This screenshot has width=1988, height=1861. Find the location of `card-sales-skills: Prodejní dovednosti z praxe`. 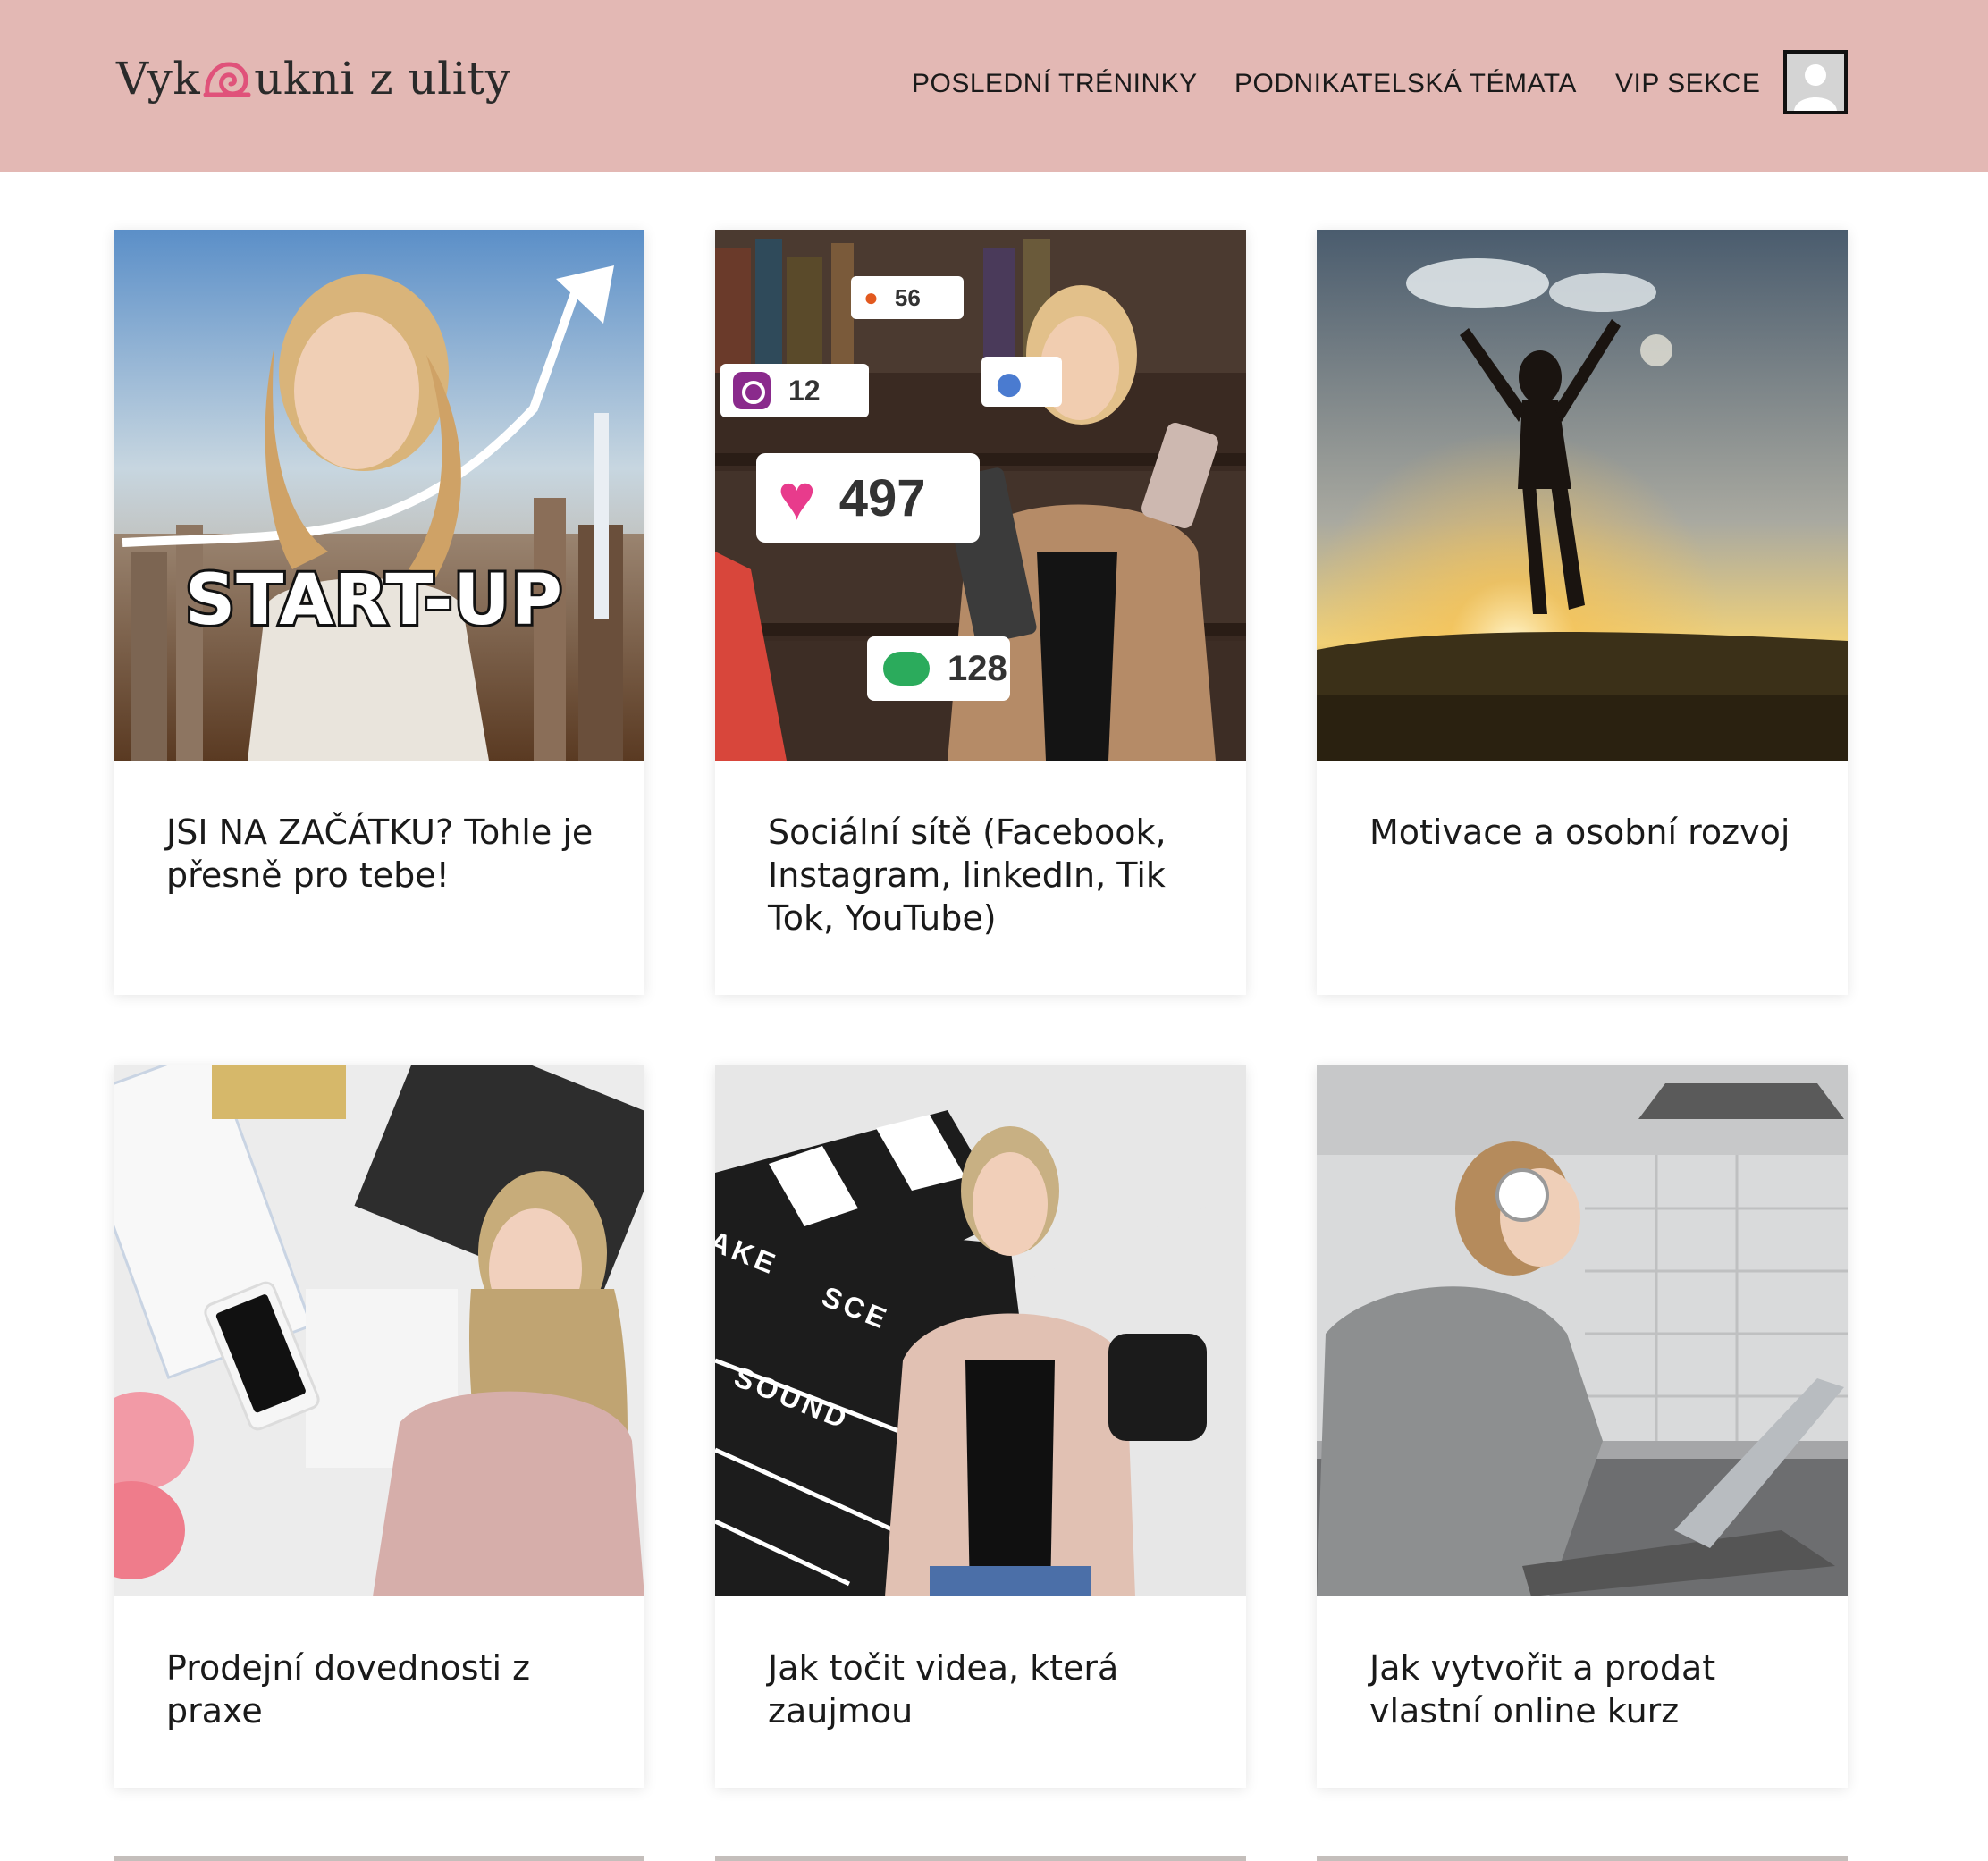

card-sales-skills: Prodejní dovednosti z praxe is located at coordinates (379, 1426).